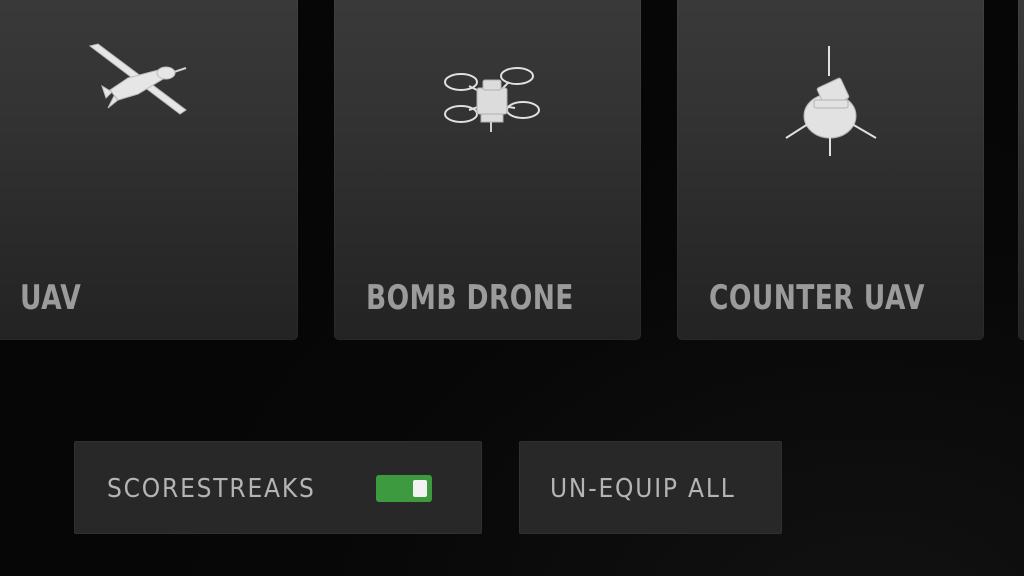  What do you see at coordinates (491, 99) in the screenshot?
I see `bomb-drone-icon` at bounding box center [491, 99].